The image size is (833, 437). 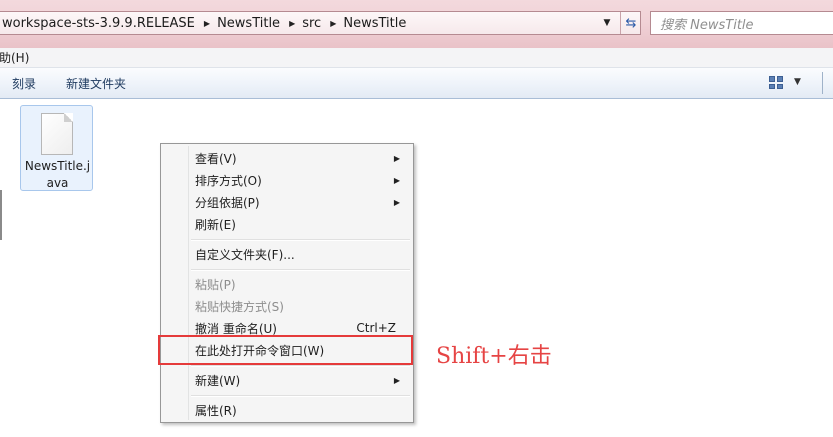 What do you see at coordinates (416, 83) in the screenshot?
I see `toolbar: 刻录 新建文件夹 ▼` at bounding box center [416, 83].